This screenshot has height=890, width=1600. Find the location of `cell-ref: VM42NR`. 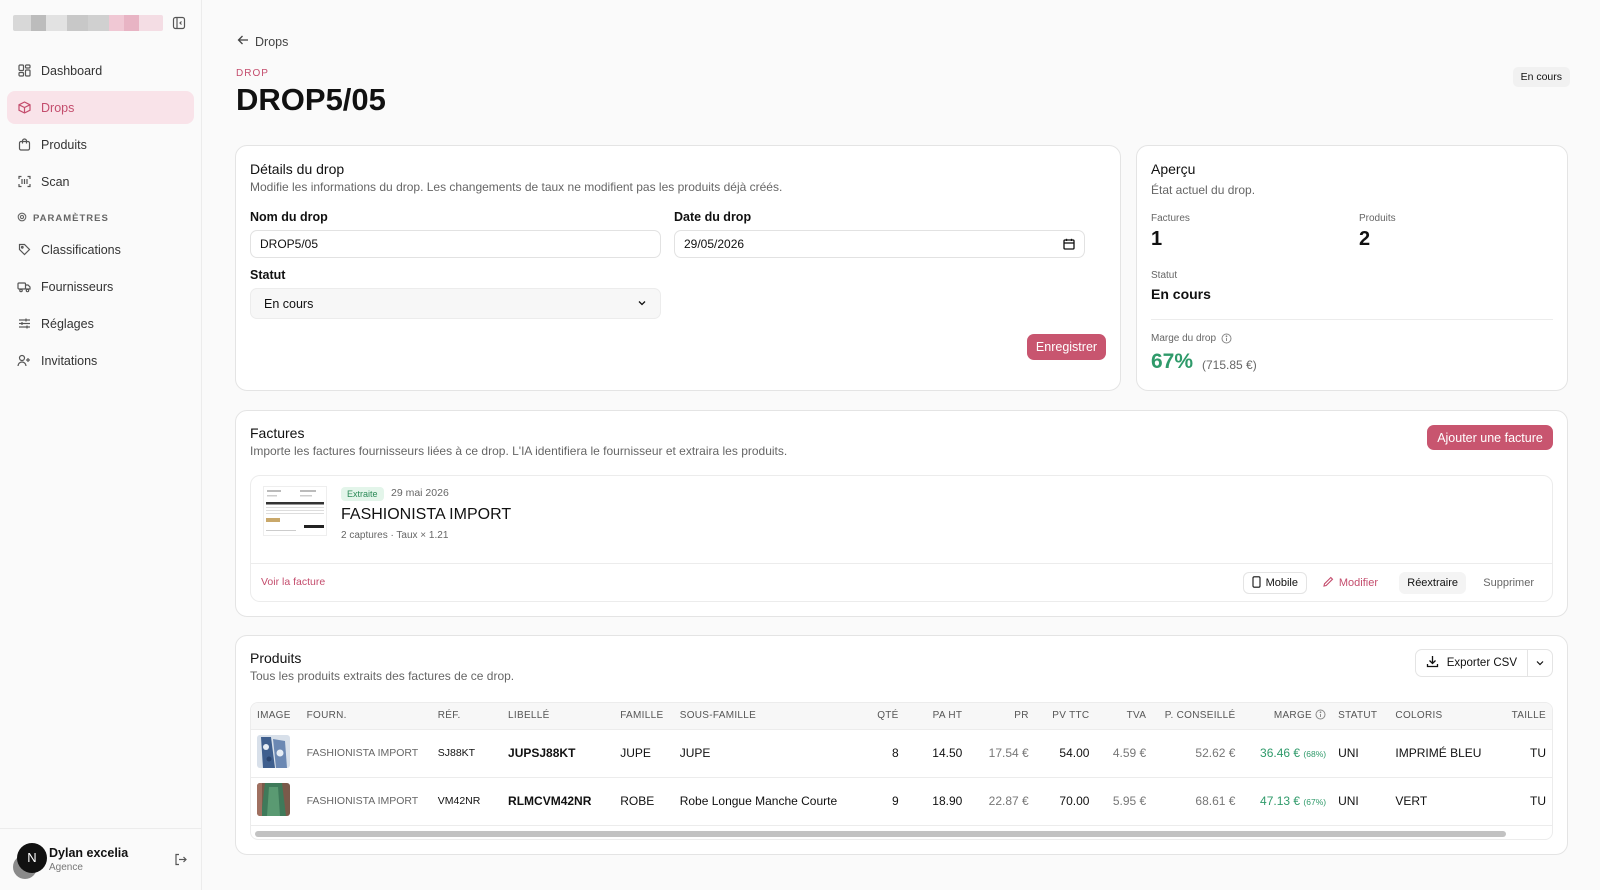

cell-ref: VM42NR is located at coordinates (467, 801).